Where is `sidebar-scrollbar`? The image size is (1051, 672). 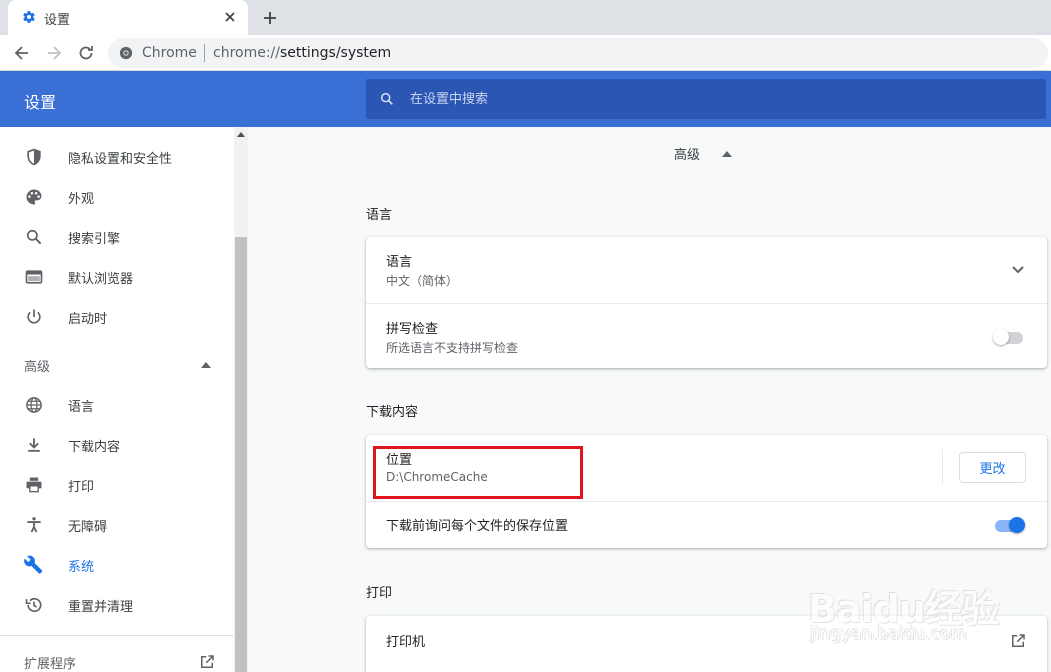 sidebar-scrollbar is located at coordinates (241, 399).